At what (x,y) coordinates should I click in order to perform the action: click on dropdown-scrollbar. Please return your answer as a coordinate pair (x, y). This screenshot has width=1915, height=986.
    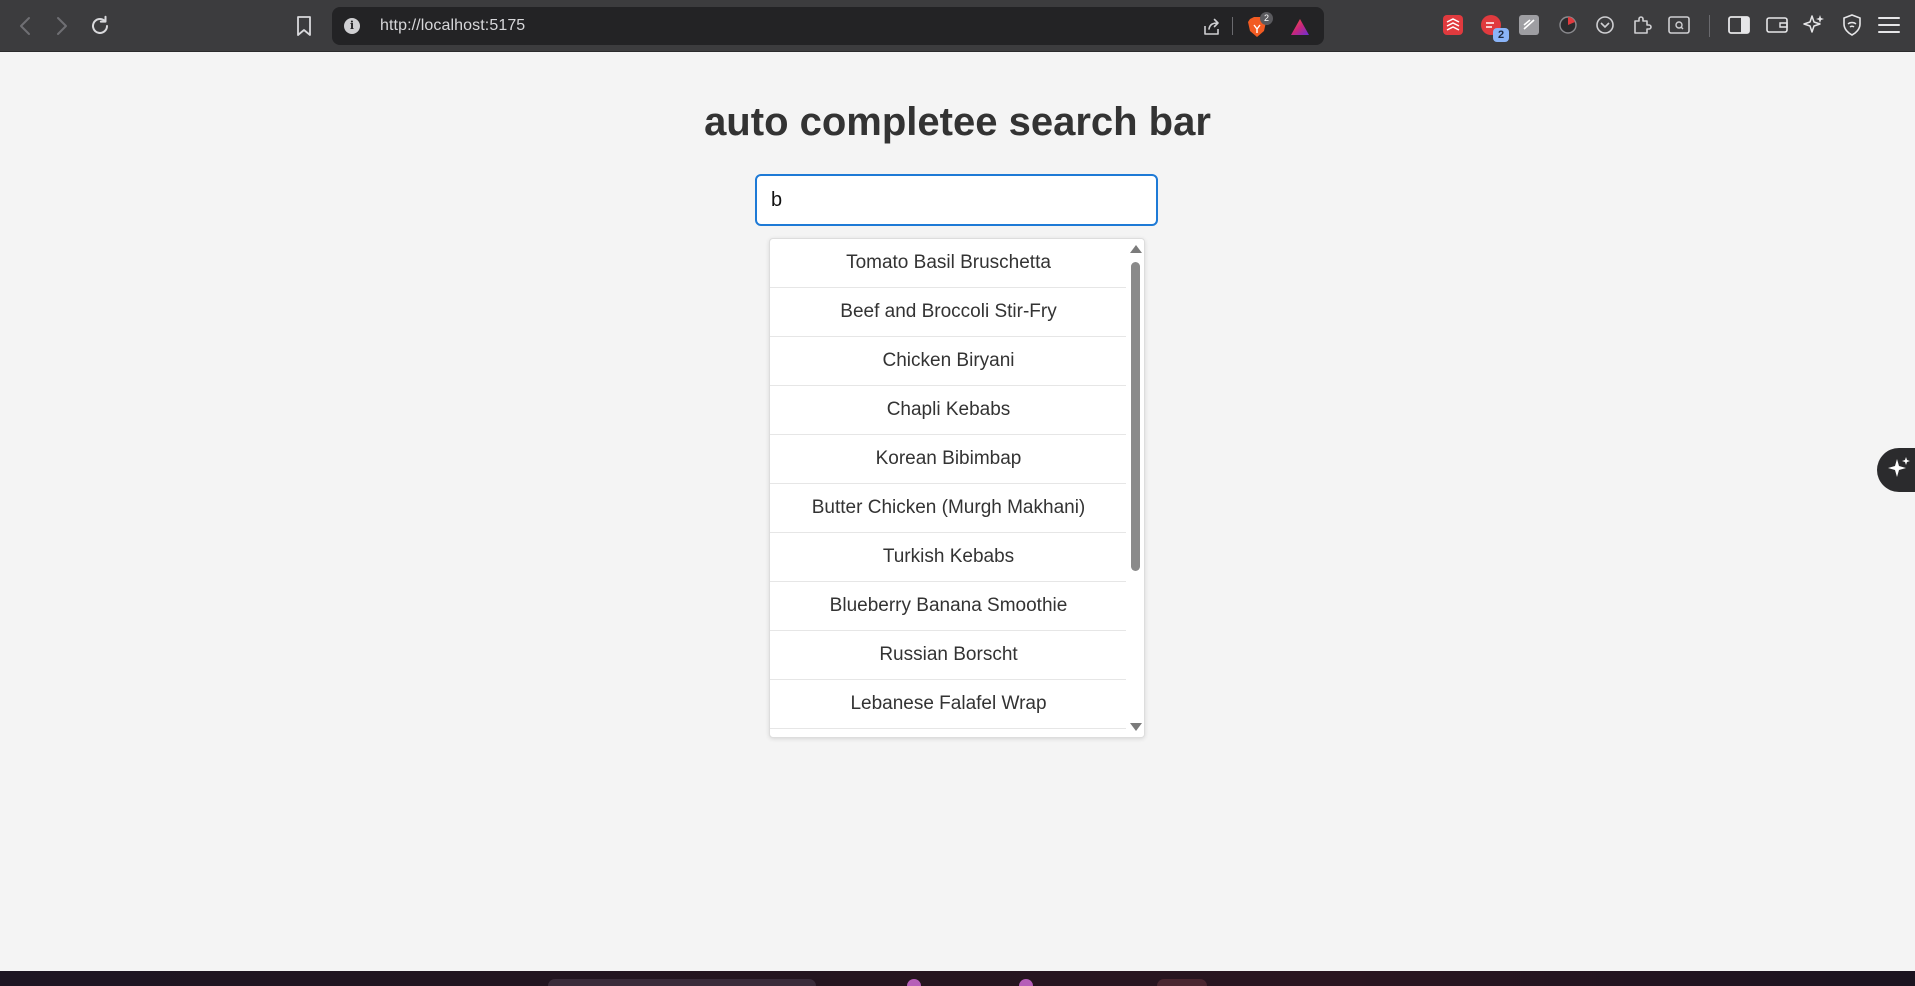
    Looking at the image, I should click on (1135, 488).